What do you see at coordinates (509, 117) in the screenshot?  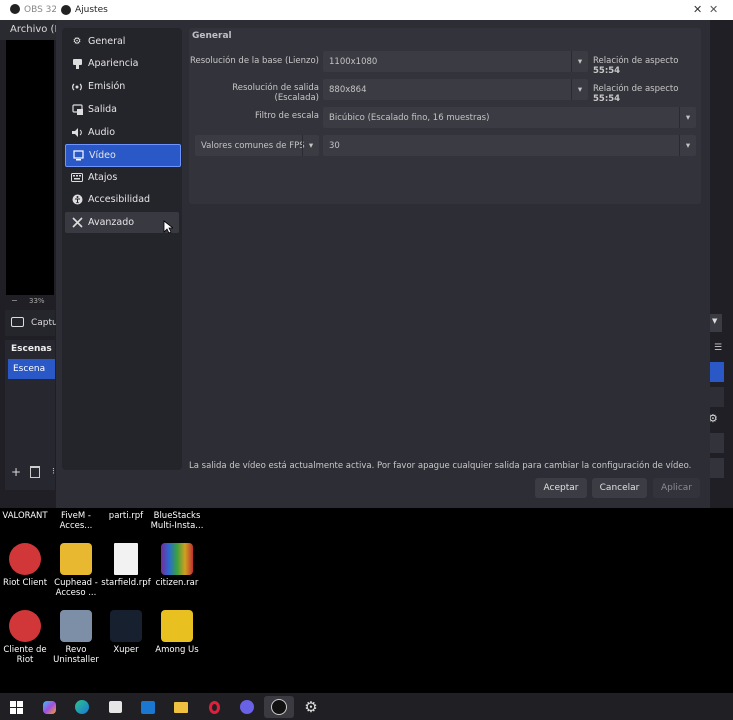 I see `scale-filter-combo: Bicúbico (Escalado fino, 16 muestras) ▾` at bounding box center [509, 117].